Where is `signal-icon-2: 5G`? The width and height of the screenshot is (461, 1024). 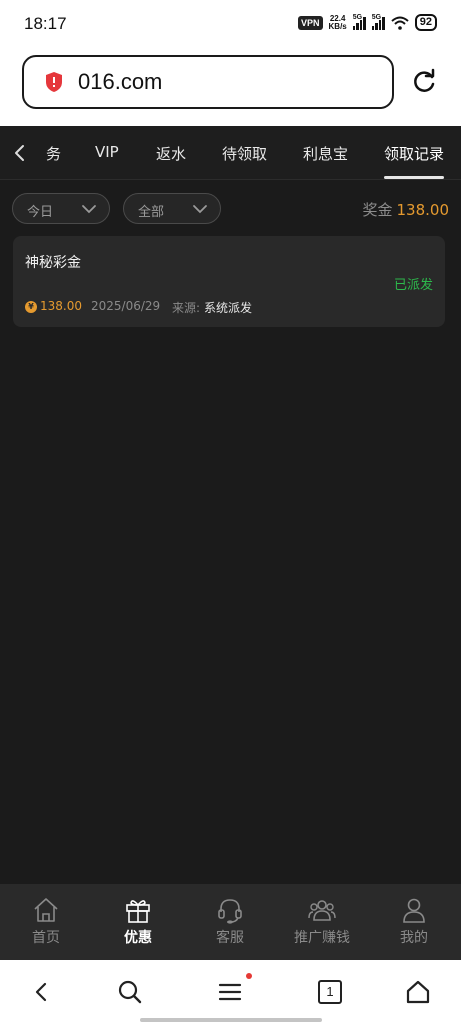
signal-icon-2: 5G is located at coordinates (378, 21).